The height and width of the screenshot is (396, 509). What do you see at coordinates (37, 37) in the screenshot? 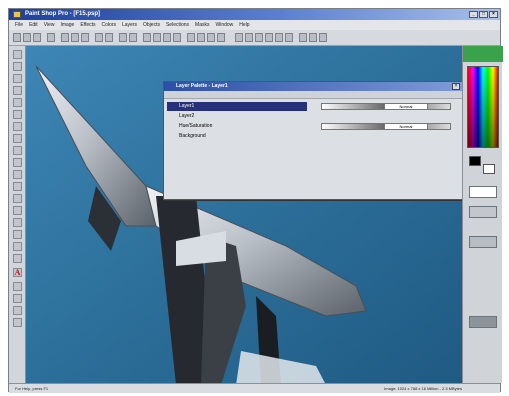
I see `save-icon` at bounding box center [37, 37].